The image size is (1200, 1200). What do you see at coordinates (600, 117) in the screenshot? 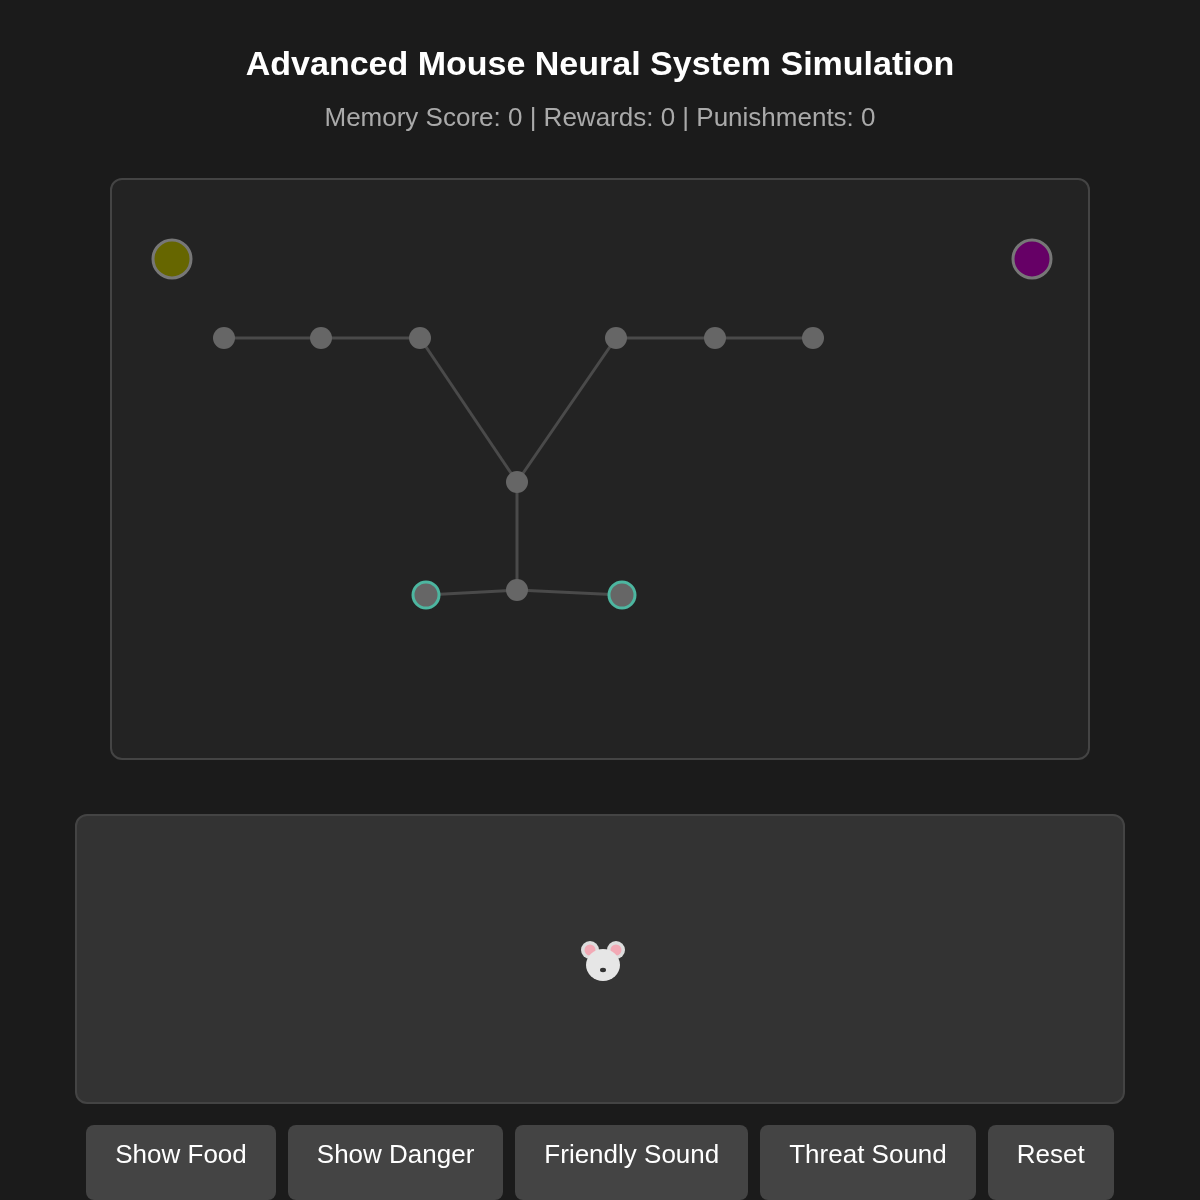
I see `score-stats: Memory Score: 0 | Rewards: 0 | Punishments: 0` at bounding box center [600, 117].